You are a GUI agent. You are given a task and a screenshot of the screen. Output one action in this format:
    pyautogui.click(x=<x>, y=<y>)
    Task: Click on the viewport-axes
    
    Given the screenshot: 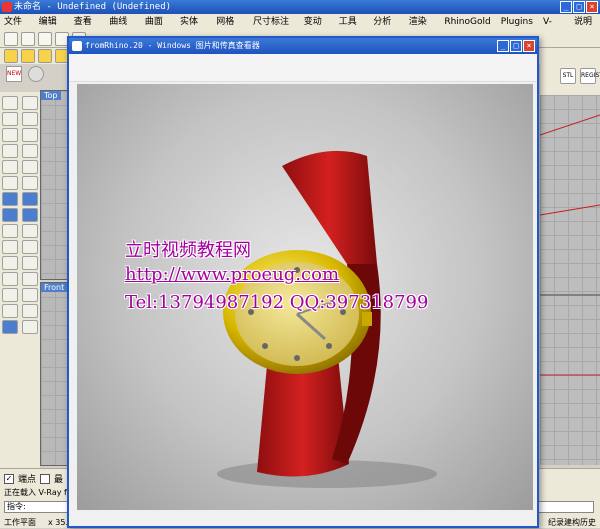 What is the action you would take?
    pyautogui.click(x=569, y=245)
    